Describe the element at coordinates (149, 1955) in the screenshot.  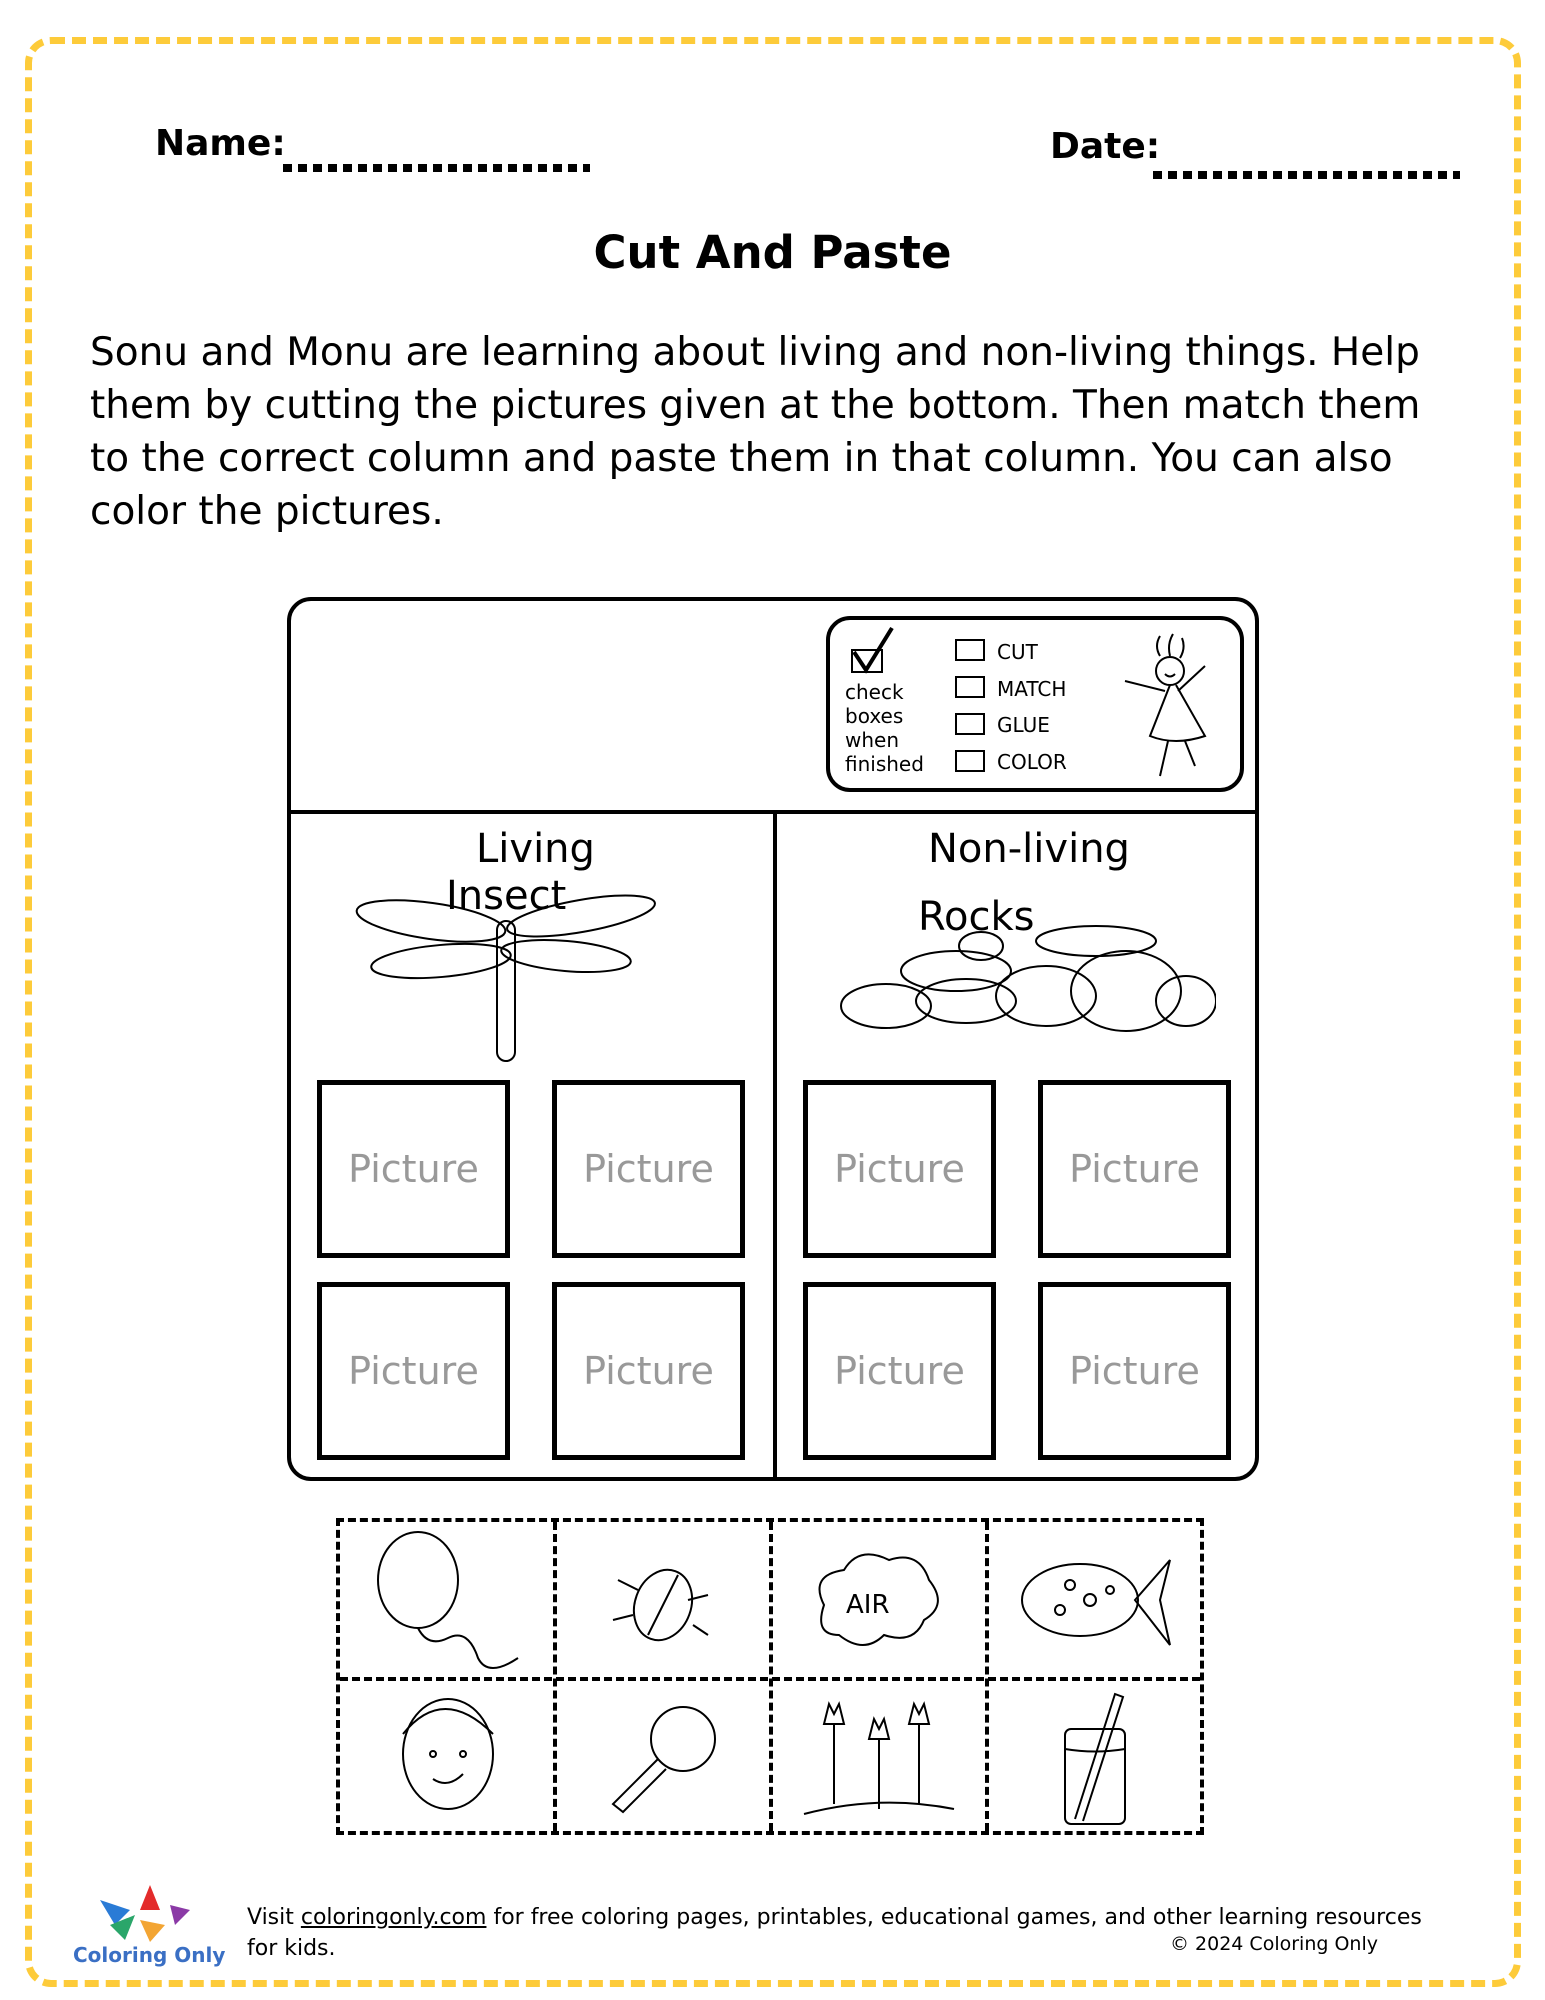
I see `logo-text: Coloring Only` at that location.